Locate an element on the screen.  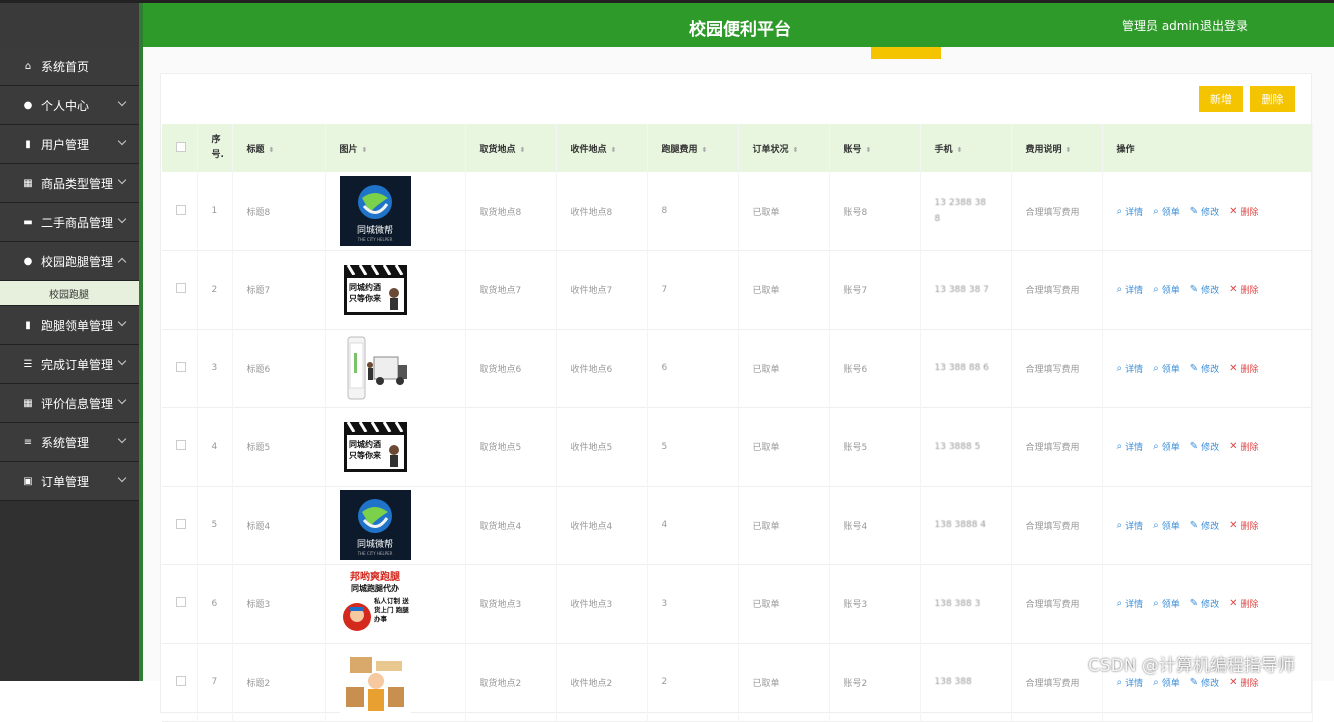
column-header-label: 账号 is located at coordinates (852, 149).